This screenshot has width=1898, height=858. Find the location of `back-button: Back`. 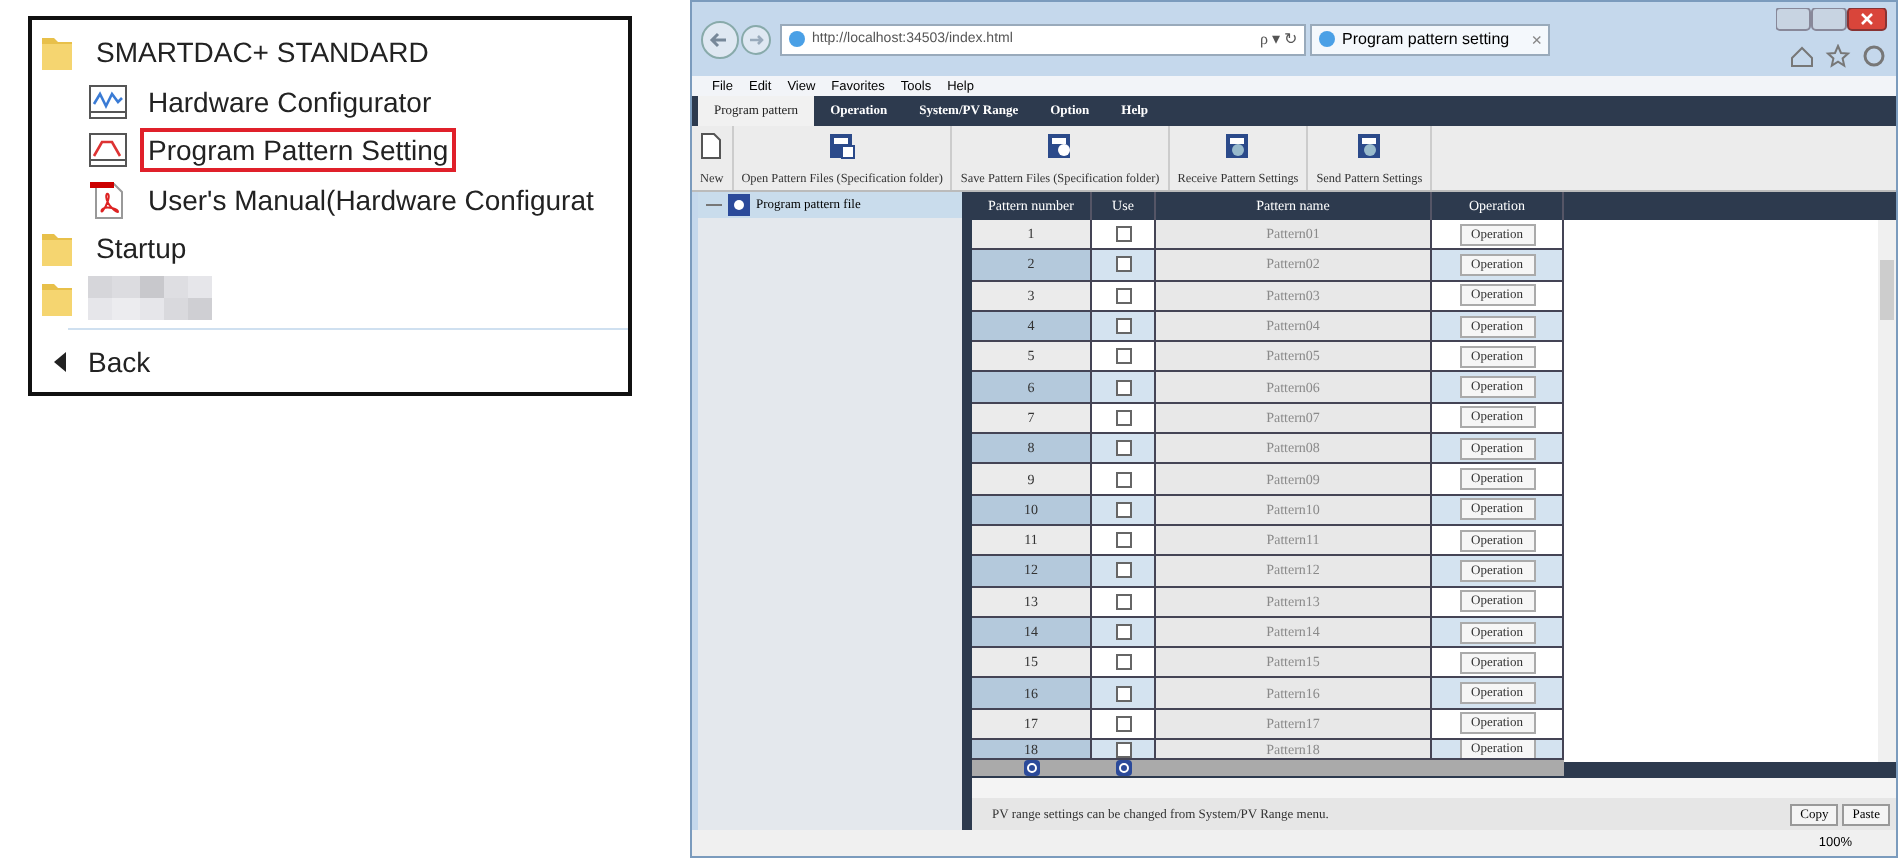

back-button: Back is located at coordinates (119, 362).